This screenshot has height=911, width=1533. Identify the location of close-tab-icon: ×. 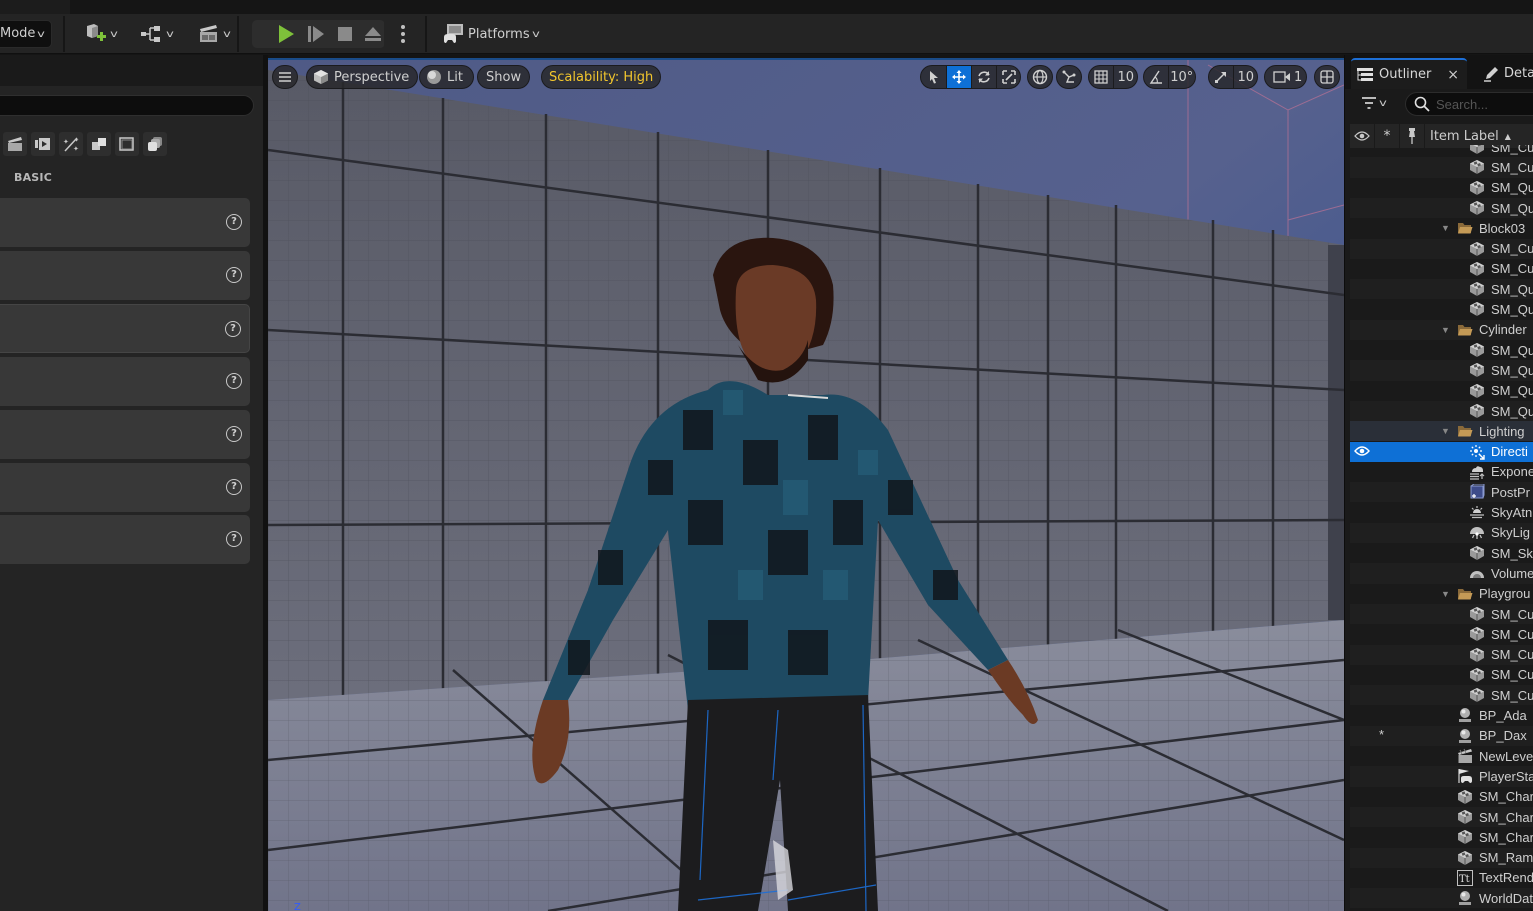
(1453, 75).